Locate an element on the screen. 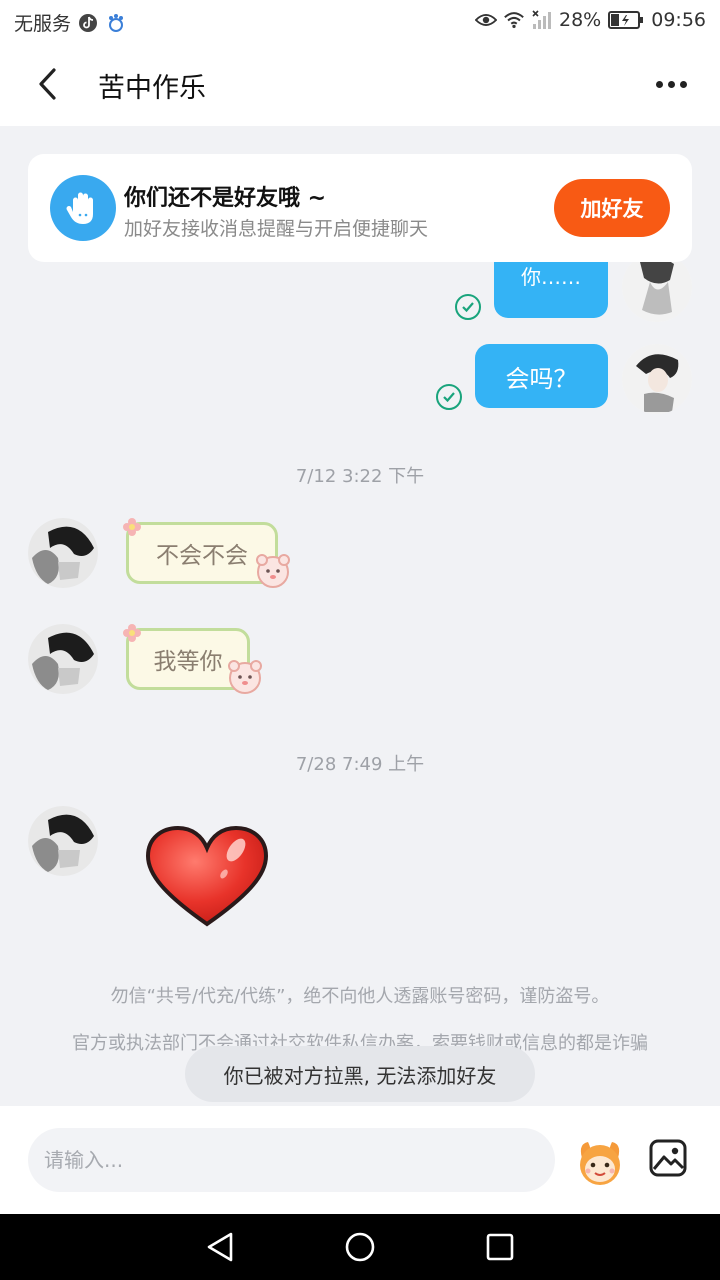  eye-icon is located at coordinates (486, 20).